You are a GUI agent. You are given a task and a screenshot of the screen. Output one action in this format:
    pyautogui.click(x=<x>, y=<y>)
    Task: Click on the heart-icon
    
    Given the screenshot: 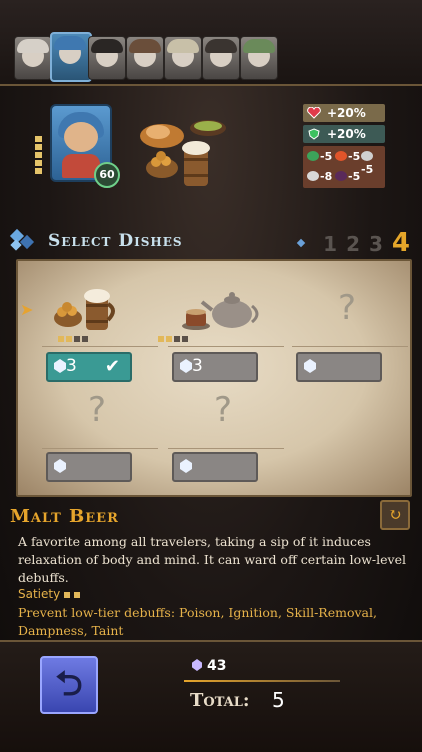 What is the action you would take?
    pyautogui.click(x=314, y=113)
    